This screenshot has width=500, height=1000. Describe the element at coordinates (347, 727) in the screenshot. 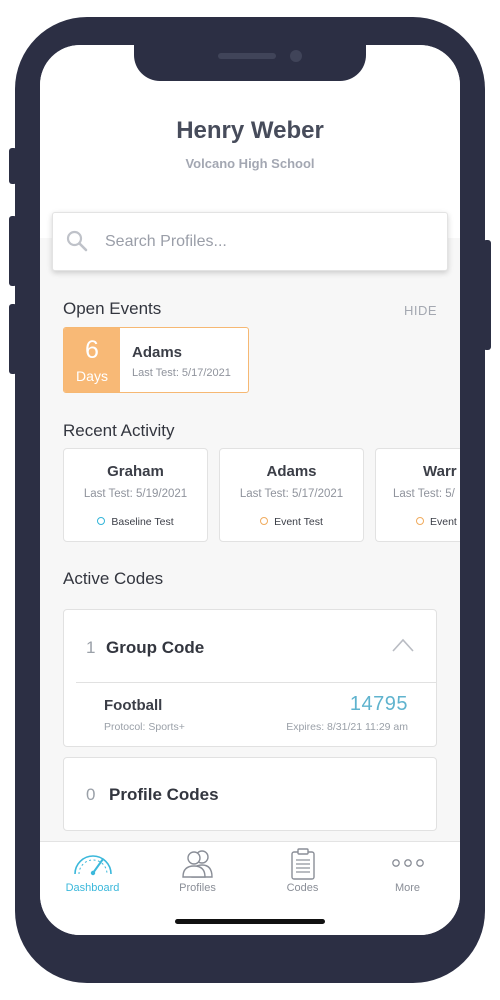

I see `group-code-expires: Expires: 8/31/21 11:29 am` at that location.